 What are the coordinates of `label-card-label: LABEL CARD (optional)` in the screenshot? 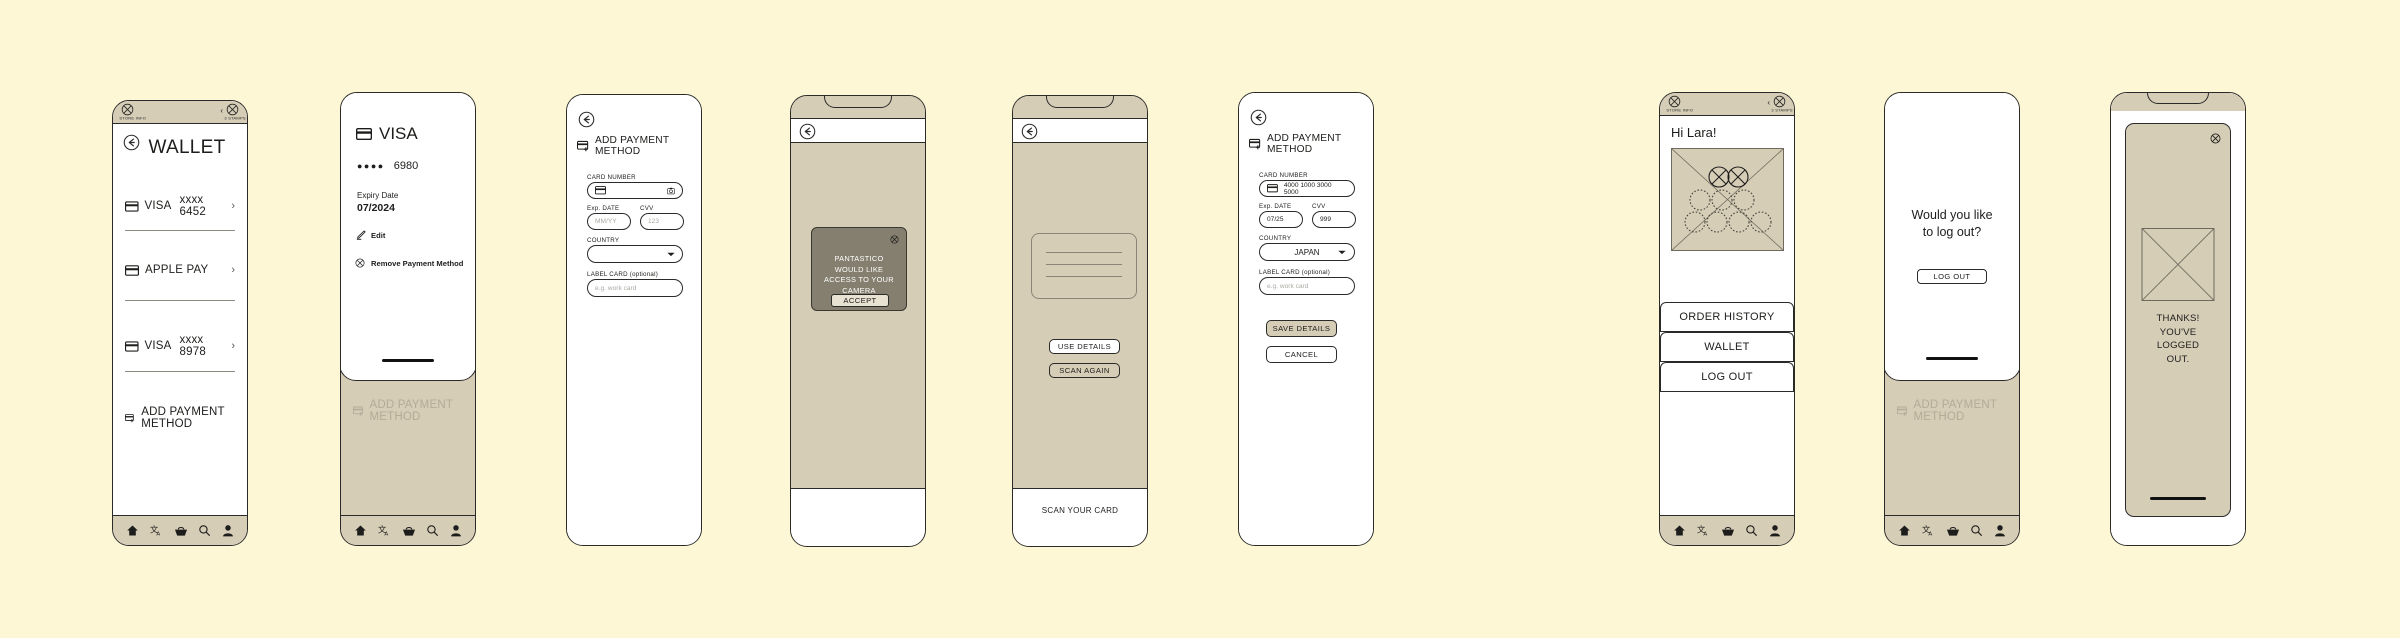 It's located at (623, 274).